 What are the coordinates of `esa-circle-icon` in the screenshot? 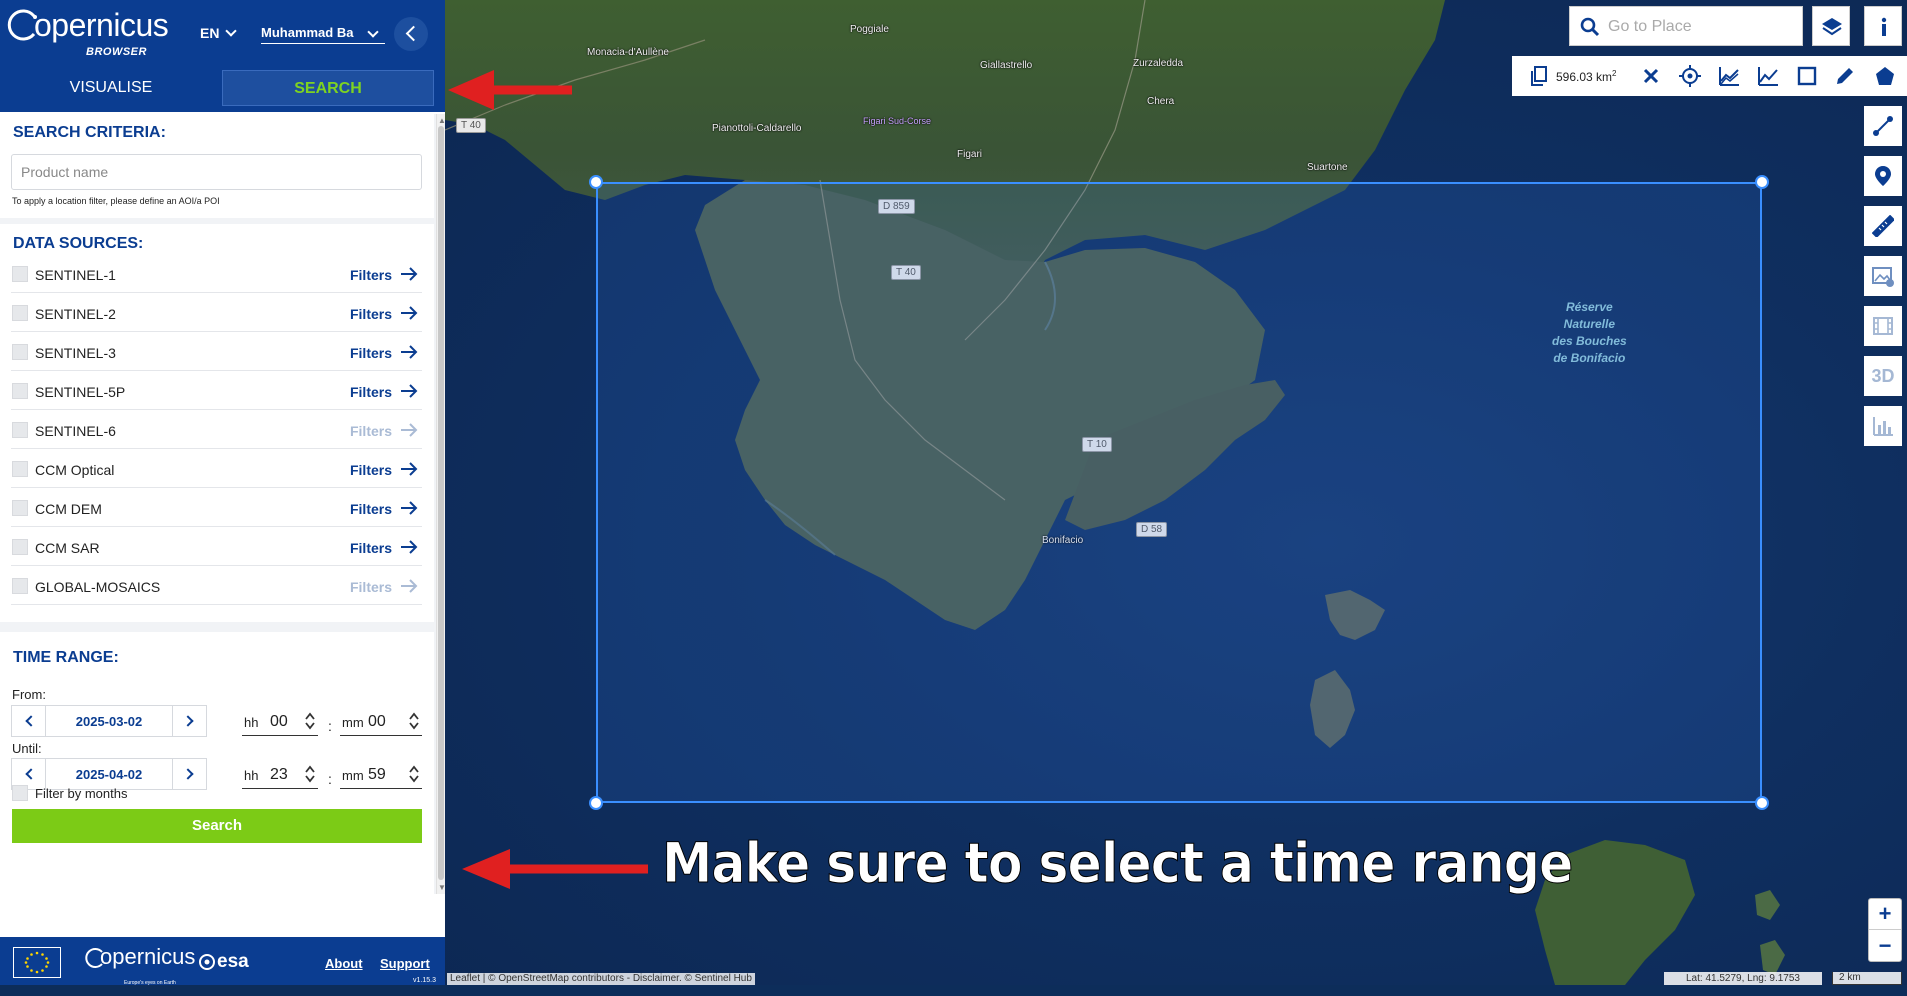 It's located at (207, 962).